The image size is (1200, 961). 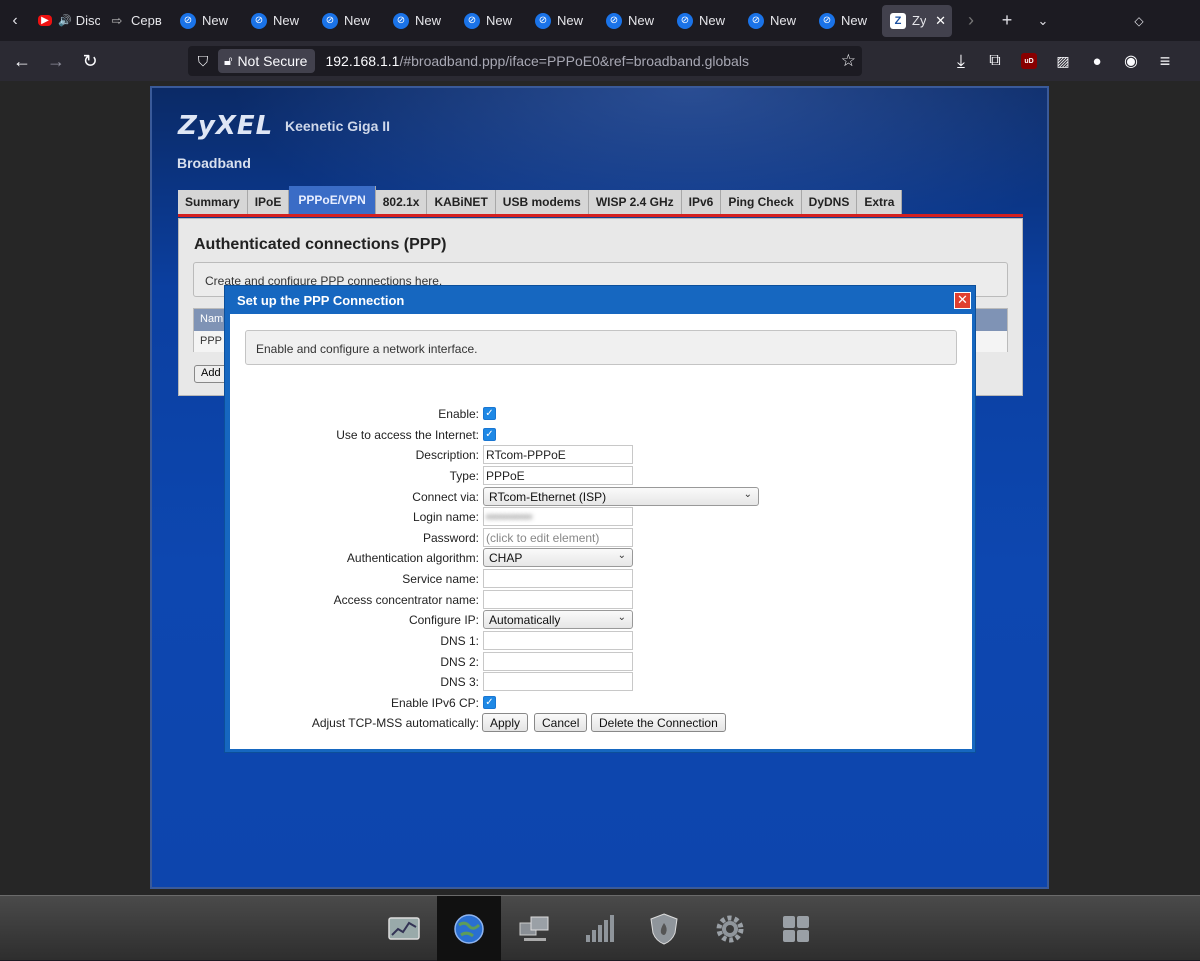 I want to click on ipv6cp-checkbox: ✓, so click(x=489, y=702).